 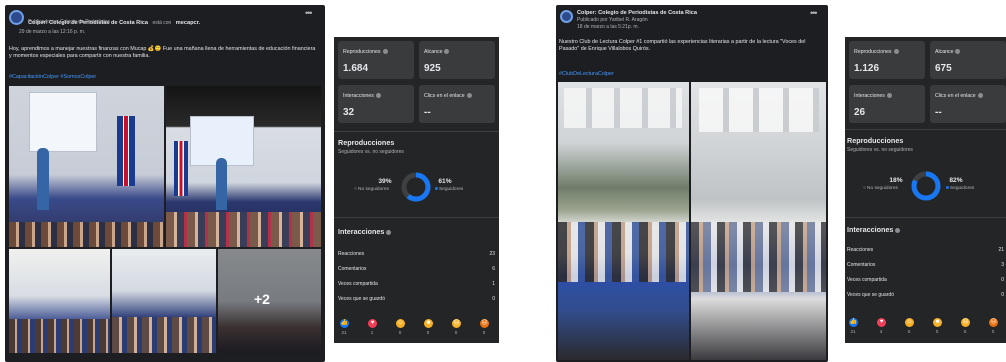 What do you see at coordinates (400, 323) in the screenshot?
I see `care-icon: ☺` at bounding box center [400, 323].